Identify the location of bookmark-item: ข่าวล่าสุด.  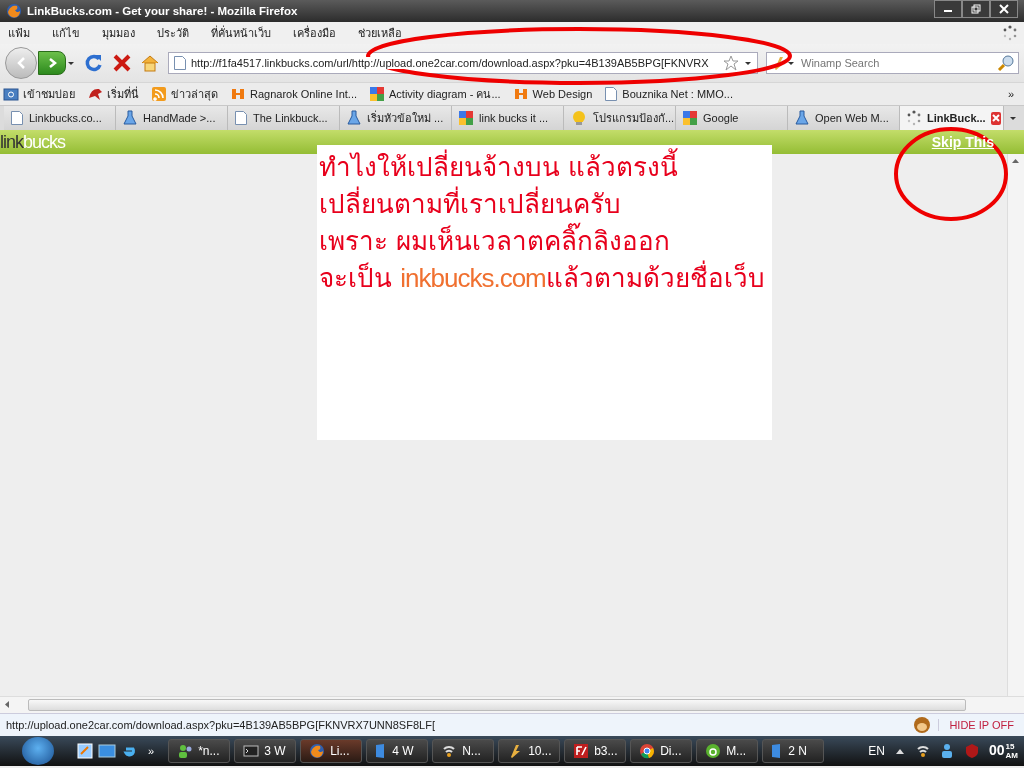
(194, 94).